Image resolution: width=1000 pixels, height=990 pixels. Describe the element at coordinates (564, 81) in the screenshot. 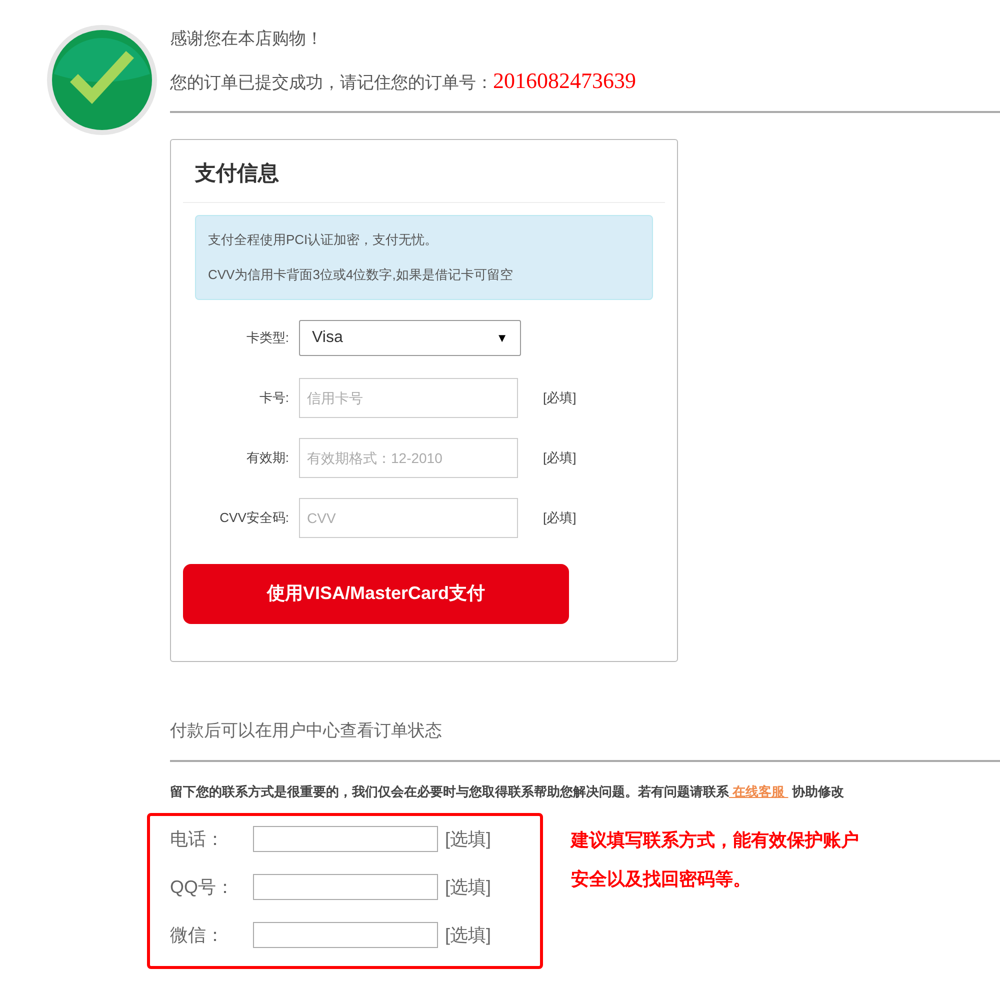

I see `order-number: 2016082473639` at that location.